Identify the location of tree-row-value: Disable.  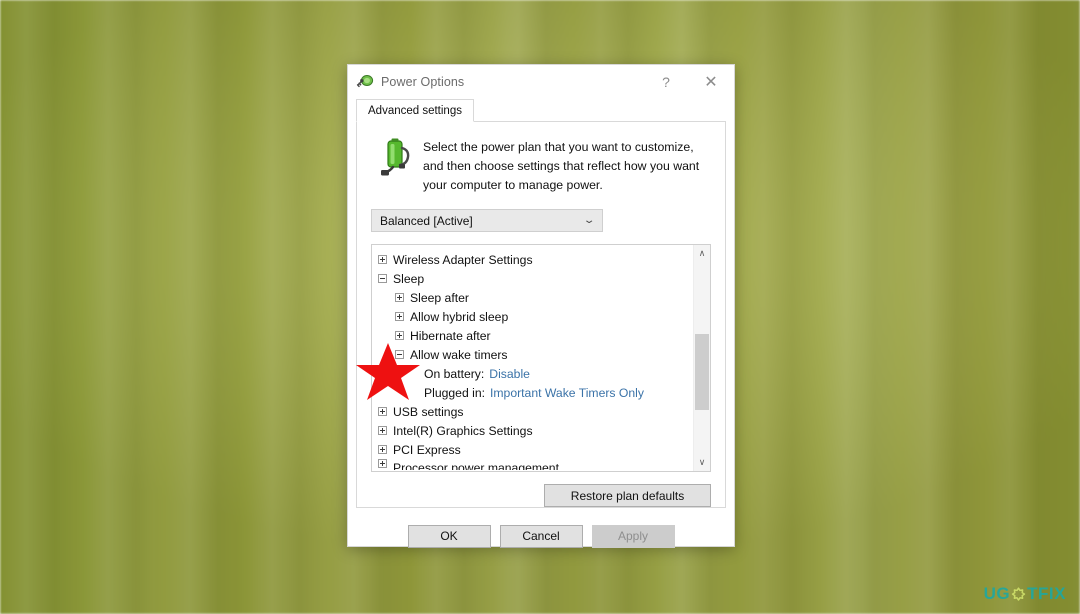
(509, 374).